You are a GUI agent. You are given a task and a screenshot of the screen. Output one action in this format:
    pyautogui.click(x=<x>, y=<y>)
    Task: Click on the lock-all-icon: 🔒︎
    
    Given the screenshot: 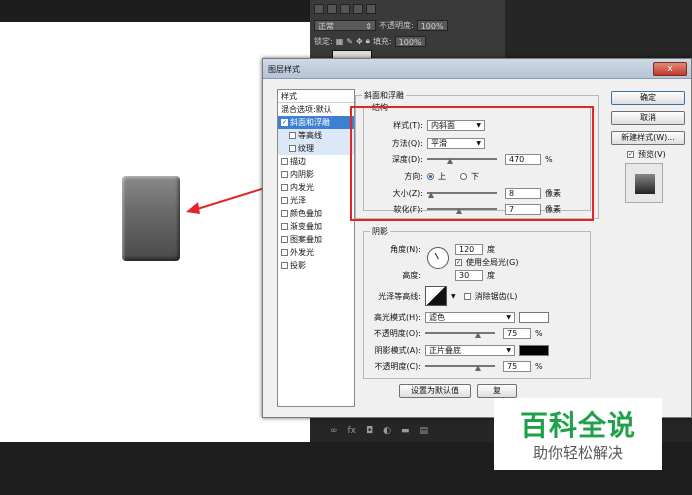 What is the action you would take?
    pyautogui.click(x=368, y=41)
    